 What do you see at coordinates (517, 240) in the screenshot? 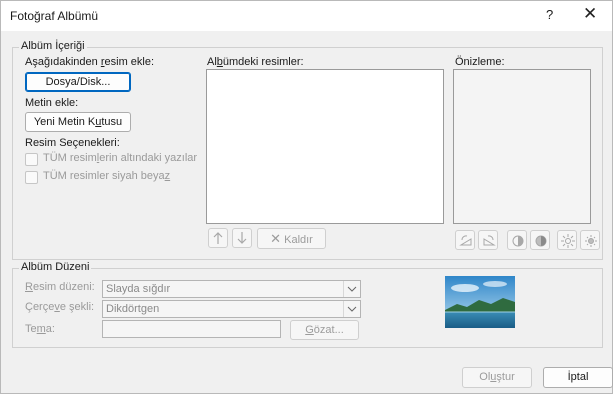
I see `contrast-up-icon` at bounding box center [517, 240].